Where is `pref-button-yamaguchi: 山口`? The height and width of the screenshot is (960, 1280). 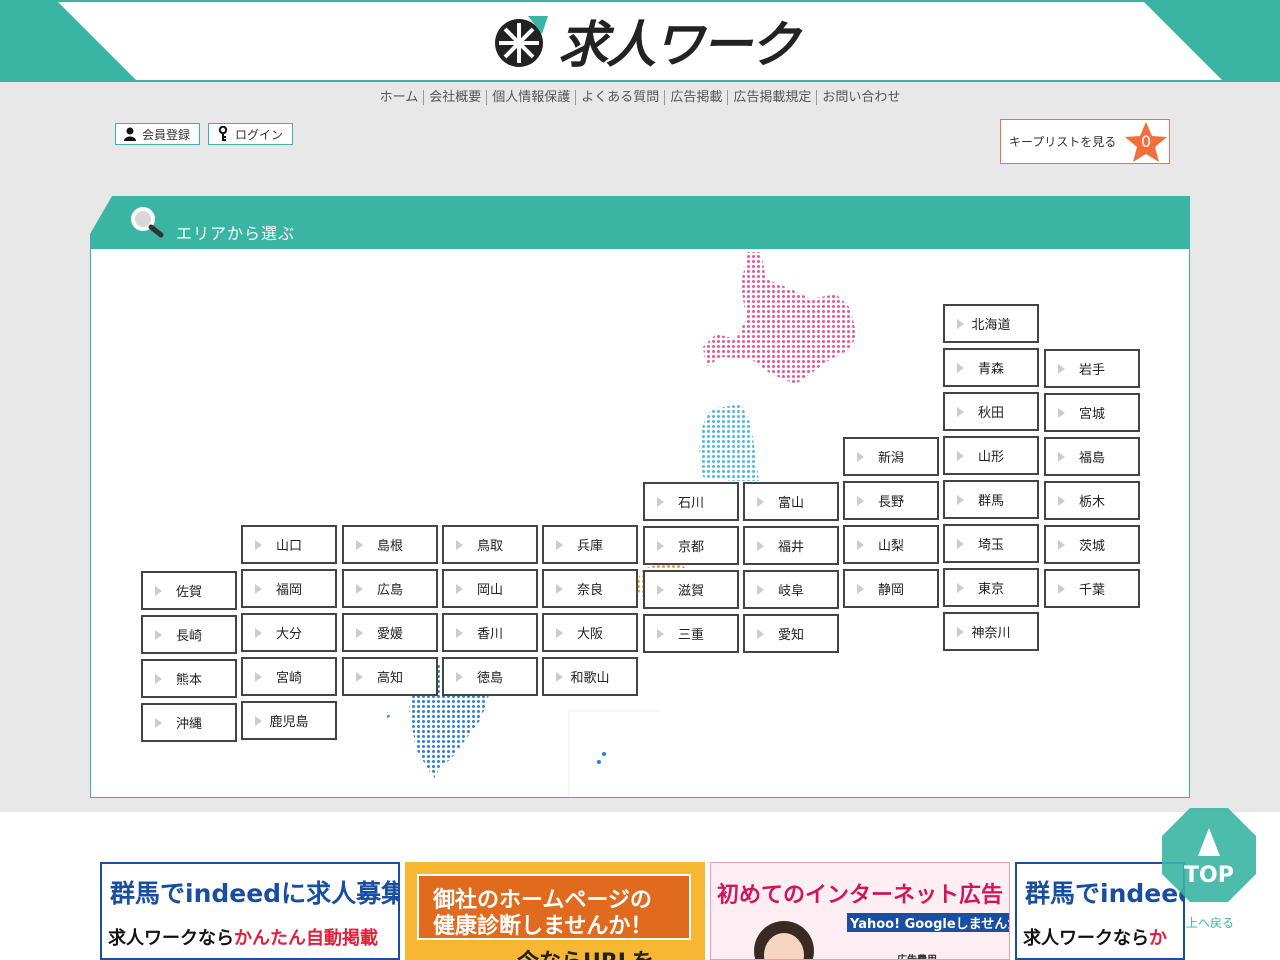 pref-button-yamaguchi: 山口 is located at coordinates (289, 544).